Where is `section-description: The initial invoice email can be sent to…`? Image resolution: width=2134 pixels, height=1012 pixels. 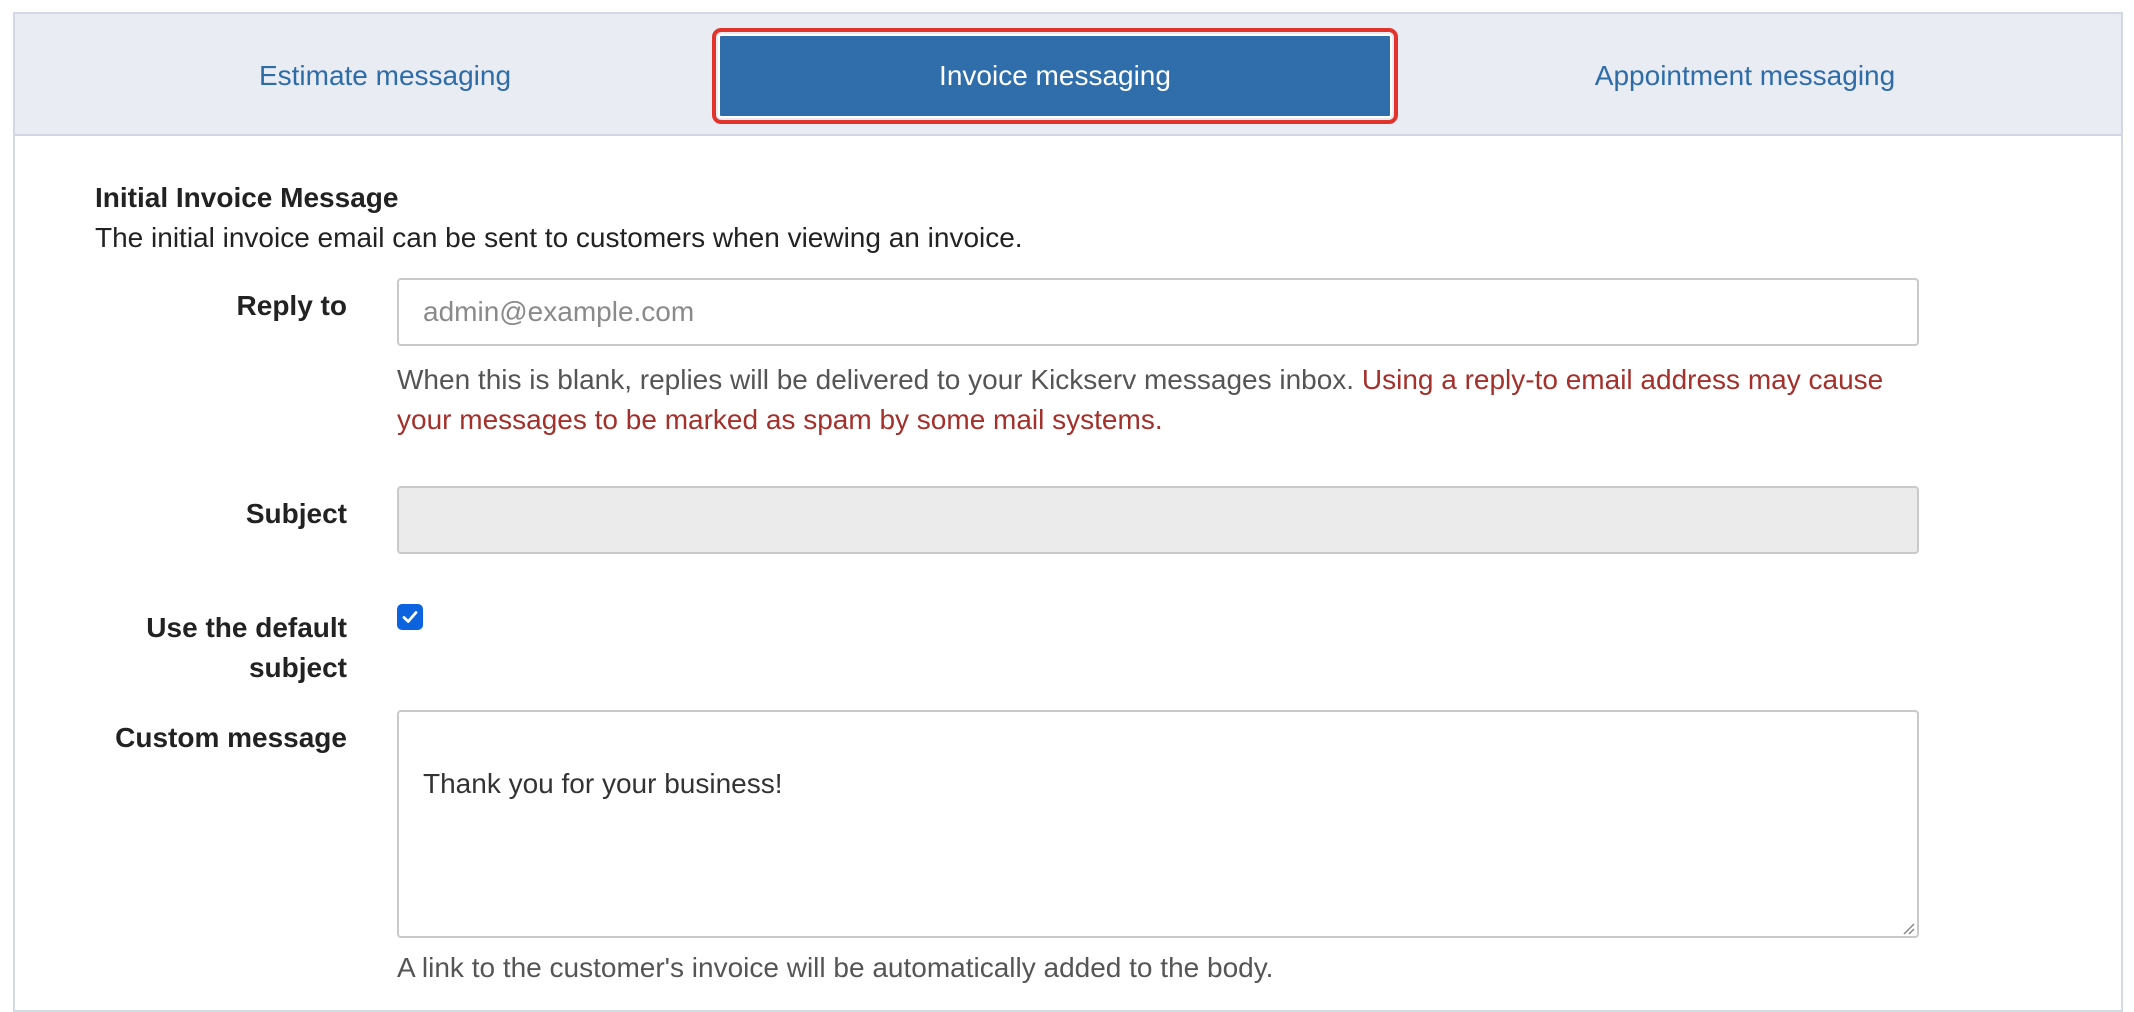
section-description: The initial invoice email can be sent to… is located at coordinates (559, 237).